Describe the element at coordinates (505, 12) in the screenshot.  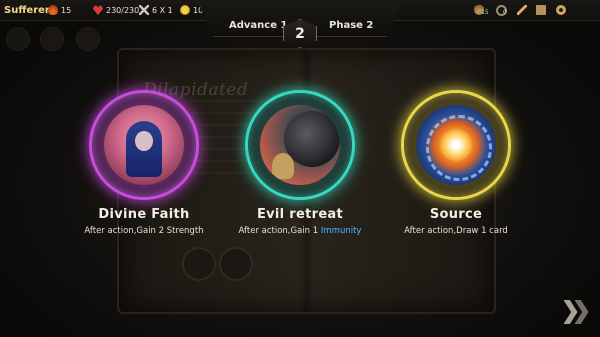
I see `ring-count: 0` at that location.